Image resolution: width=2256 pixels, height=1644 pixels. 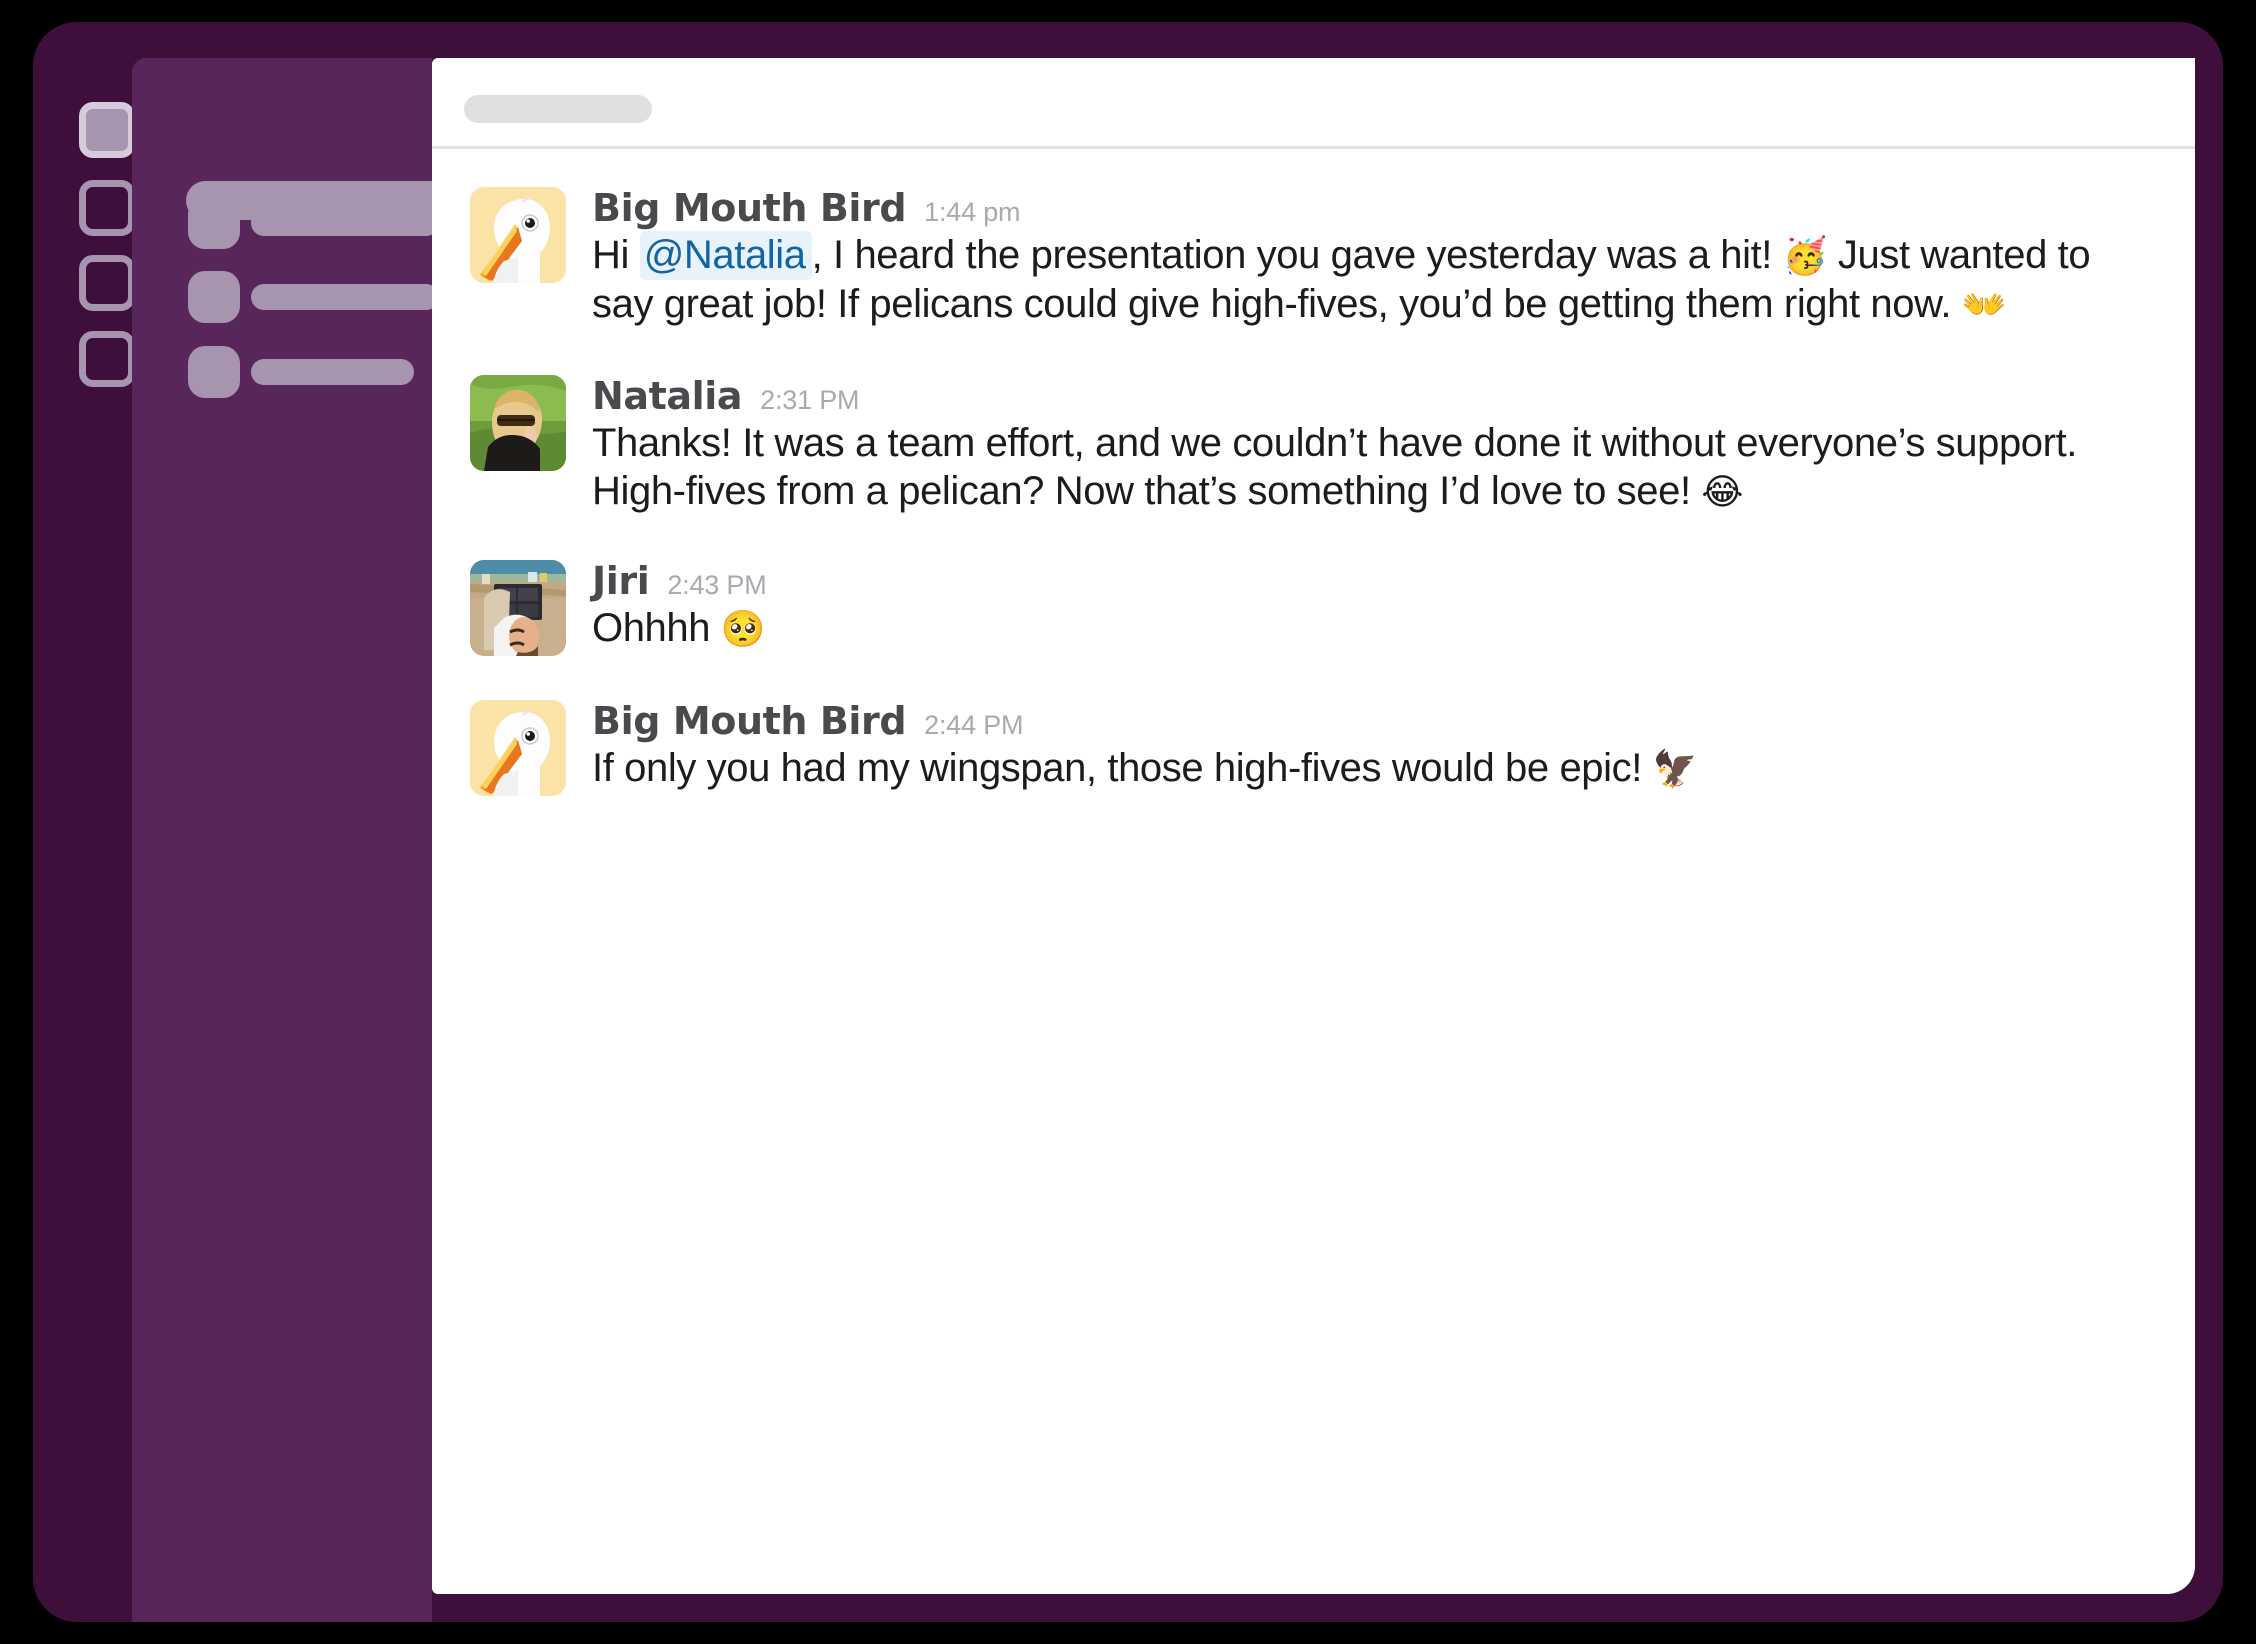 I want to click on rail-item-workspace-icon, so click(x=107, y=130).